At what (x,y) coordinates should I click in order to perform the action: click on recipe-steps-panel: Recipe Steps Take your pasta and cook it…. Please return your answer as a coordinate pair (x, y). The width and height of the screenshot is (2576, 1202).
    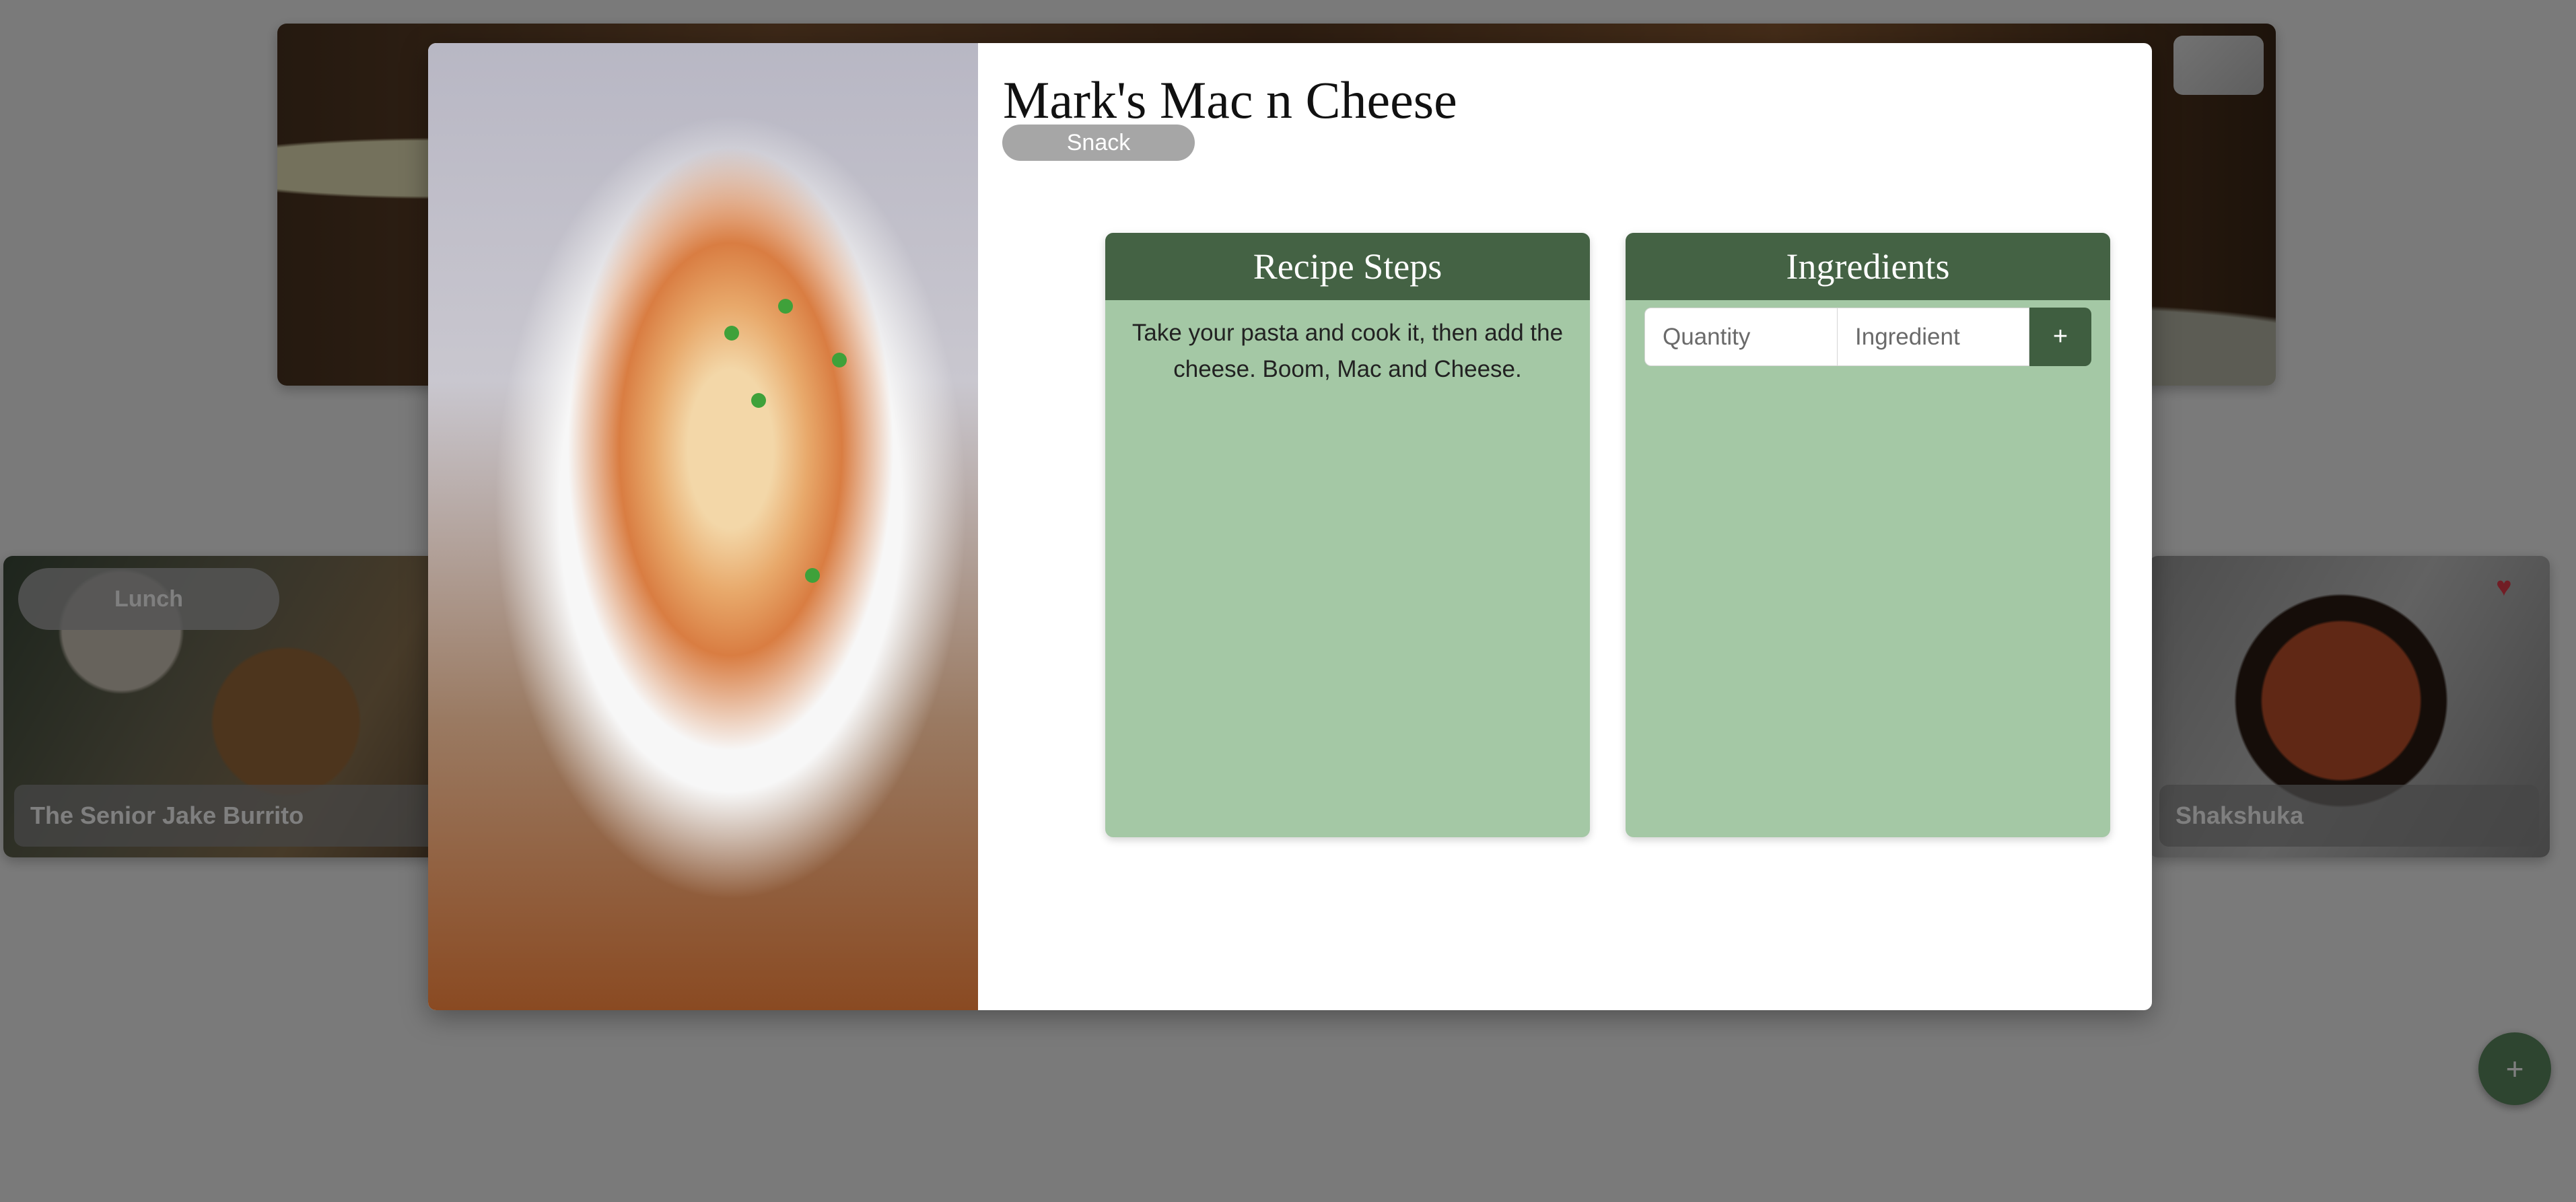
    Looking at the image, I should click on (1347, 535).